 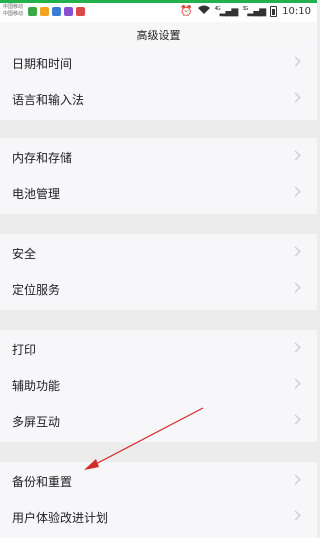 I want to click on alarm-icon: ⏰, so click(x=186, y=11).